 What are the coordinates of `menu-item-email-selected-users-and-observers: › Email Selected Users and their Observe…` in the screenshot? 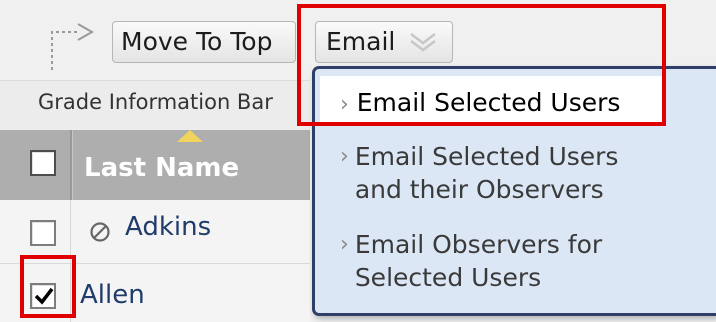 It's located at (479, 173).